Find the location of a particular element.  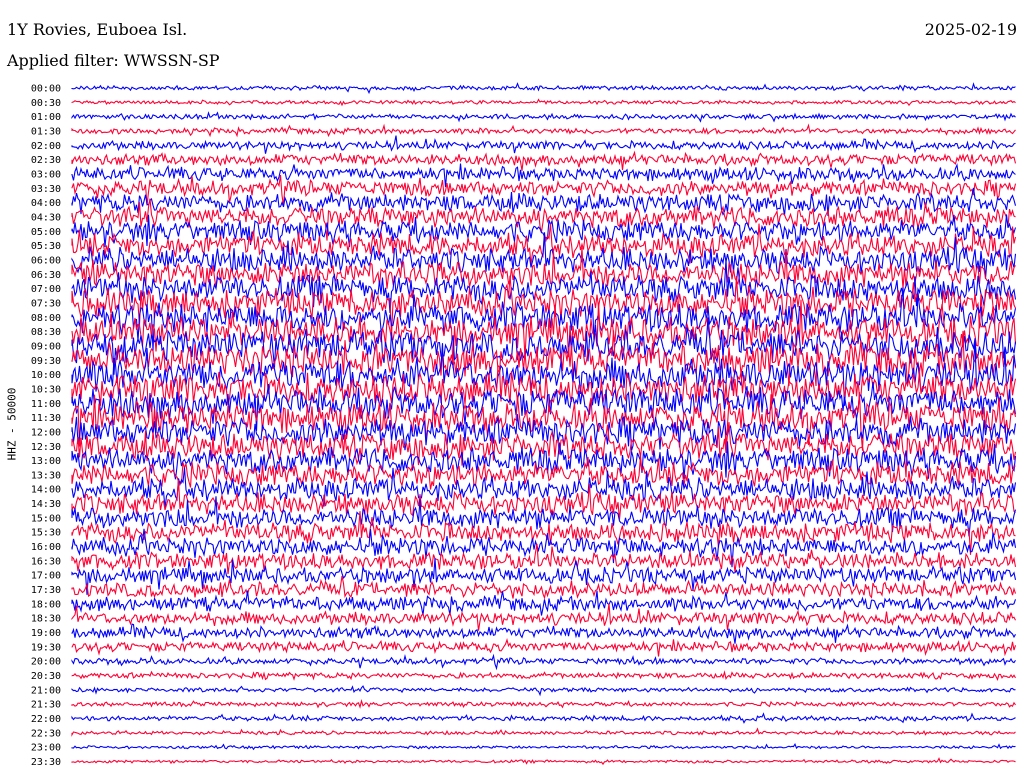

row-time-label: 18:30 is located at coordinates (46, 619).